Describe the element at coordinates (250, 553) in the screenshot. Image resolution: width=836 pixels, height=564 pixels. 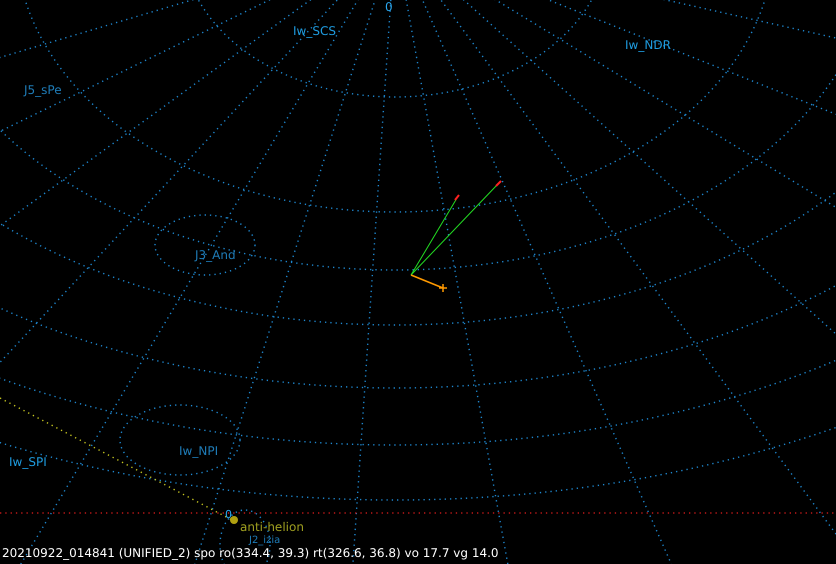
I see `status-text: 20210922_014841 (UNIFIED_2) spo ro(334.4, 39.3) rt(326.6, 36.8) vo 17.7 vg 14.0` at that location.